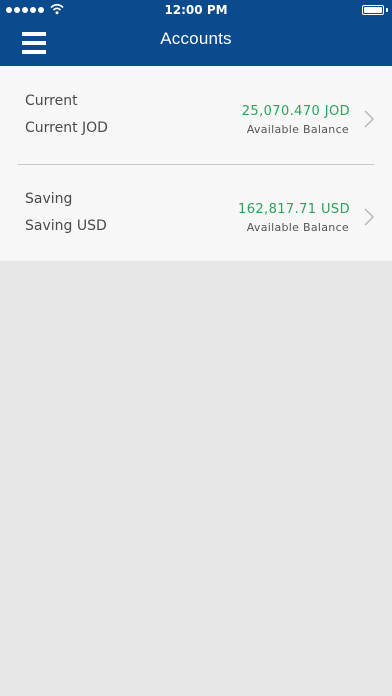 The image size is (392, 696). Describe the element at coordinates (294, 209) in the screenshot. I see `balance-amount: 162,817.71 USD` at that location.